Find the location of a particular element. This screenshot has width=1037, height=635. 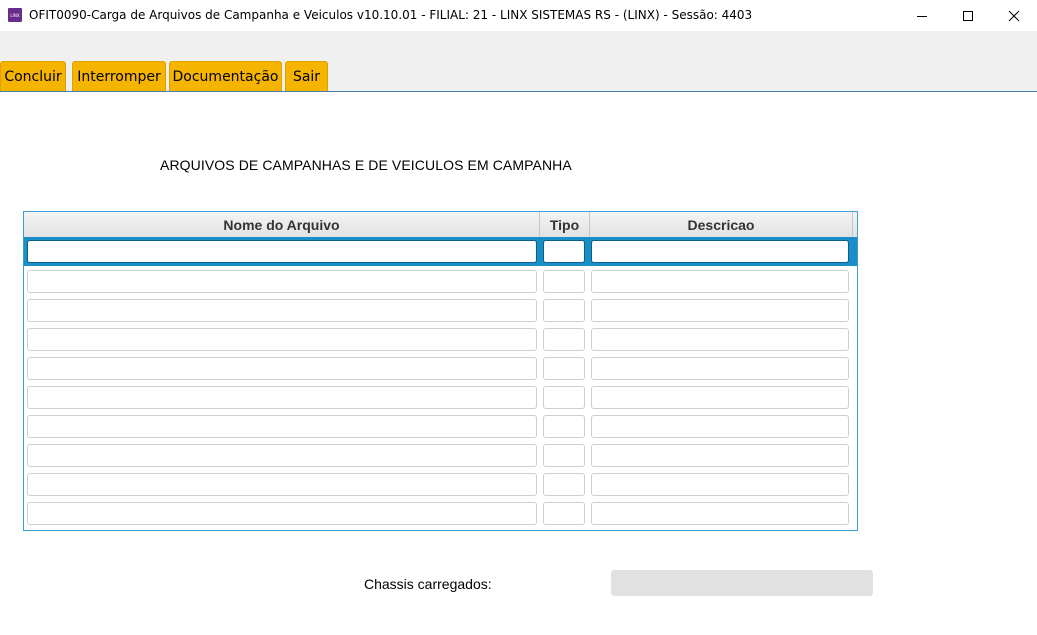

interromper-button: Interromper is located at coordinates (119, 76).